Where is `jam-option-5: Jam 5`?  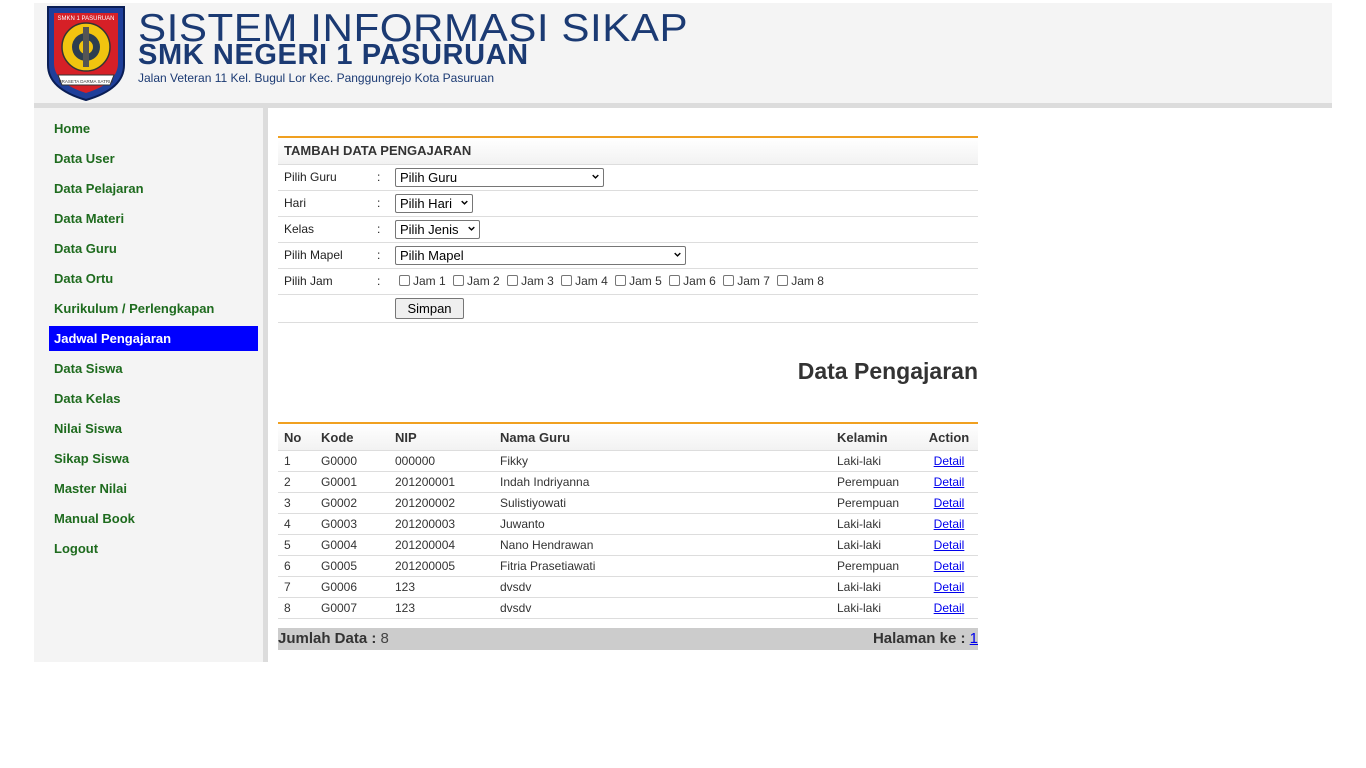
jam-option-5: Jam 5 is located at coordinates (638, 281).